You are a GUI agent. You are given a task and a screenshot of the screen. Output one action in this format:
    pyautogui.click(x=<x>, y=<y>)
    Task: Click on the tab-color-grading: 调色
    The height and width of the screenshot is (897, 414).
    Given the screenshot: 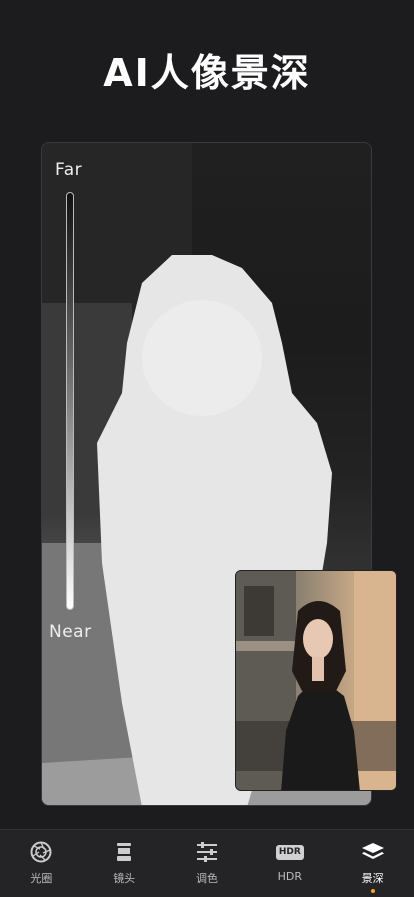 What is the action you would take?
    pyautogui.click(x=207, y=863)
    